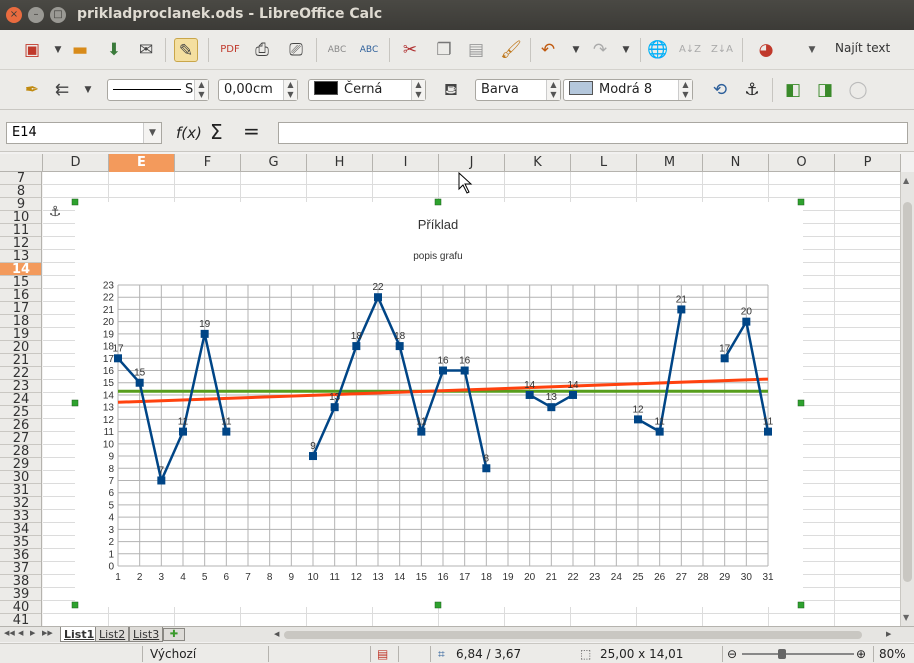 This screenshot has height=663, width=914. I want to click on document-signature-icon: ▤, so click(382, 654).